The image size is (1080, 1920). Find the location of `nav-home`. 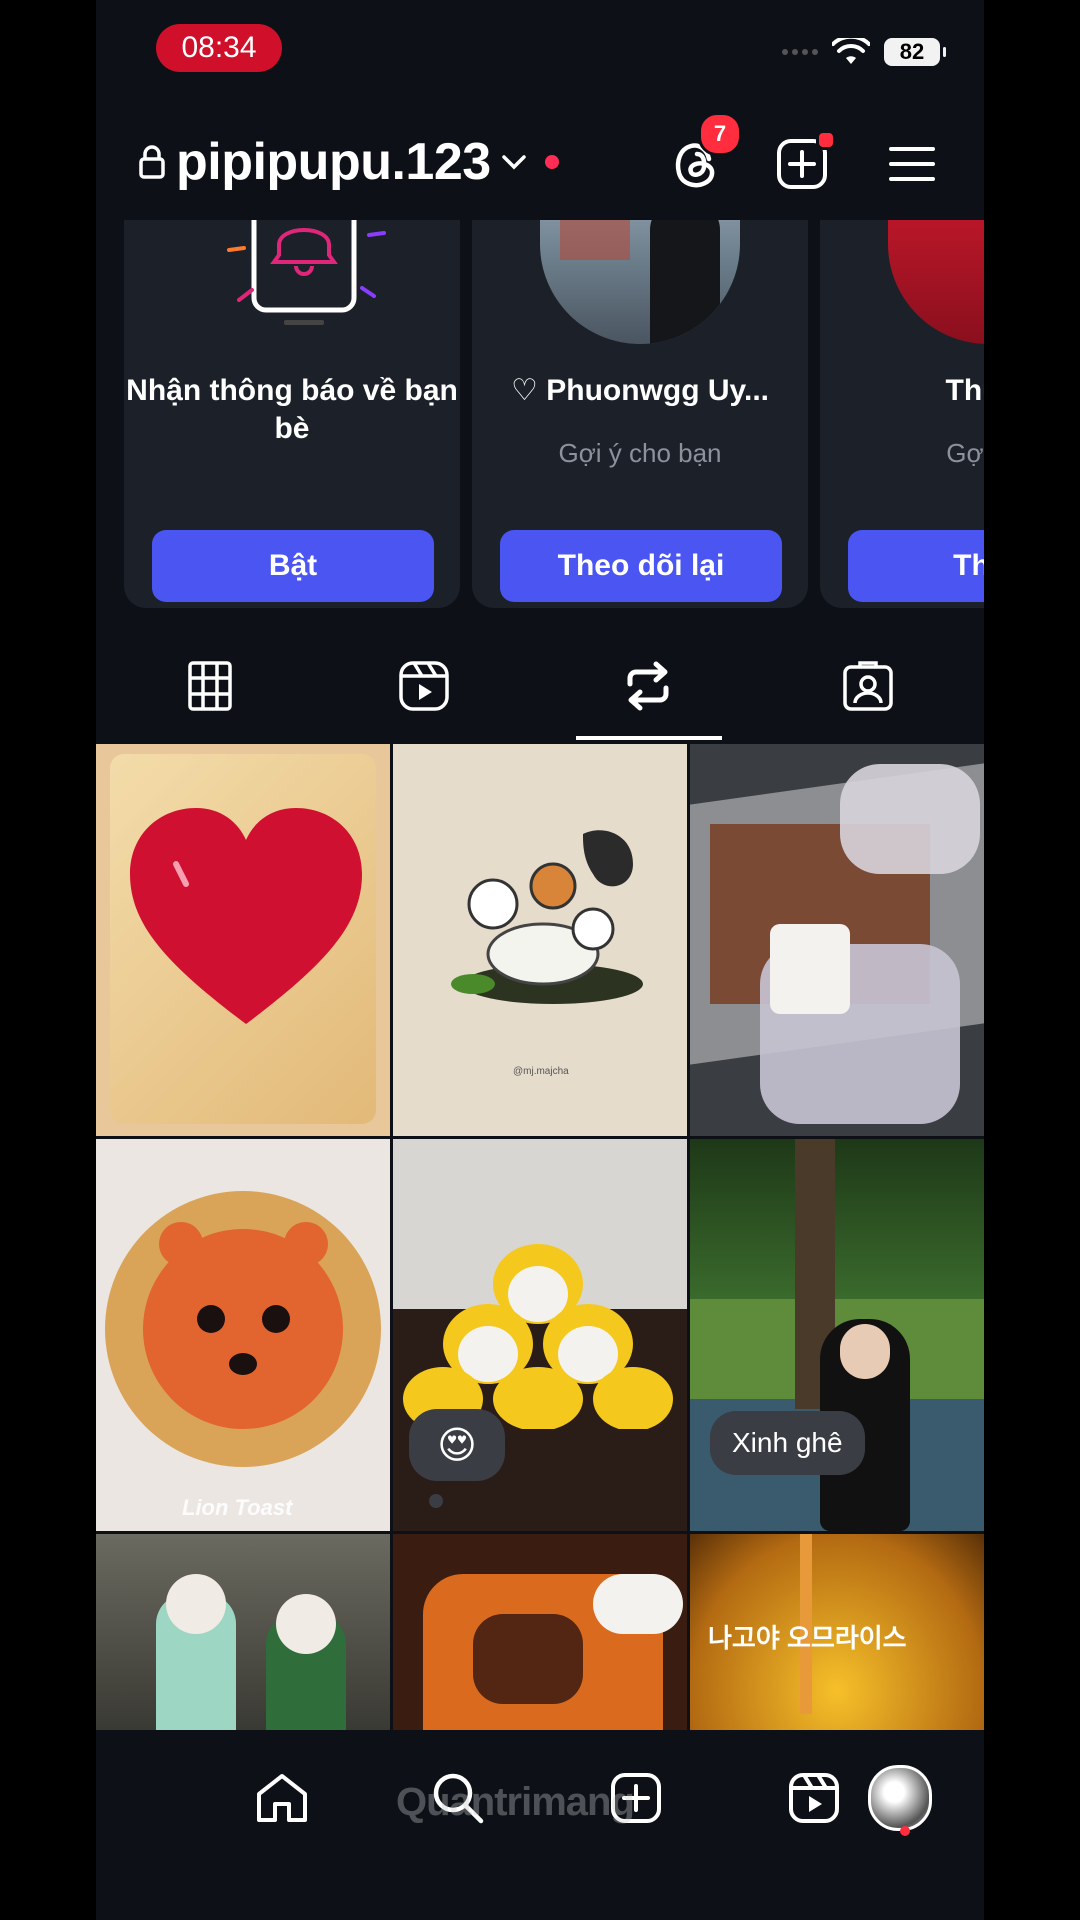

nav-home is located at coordinates (282, 1798).